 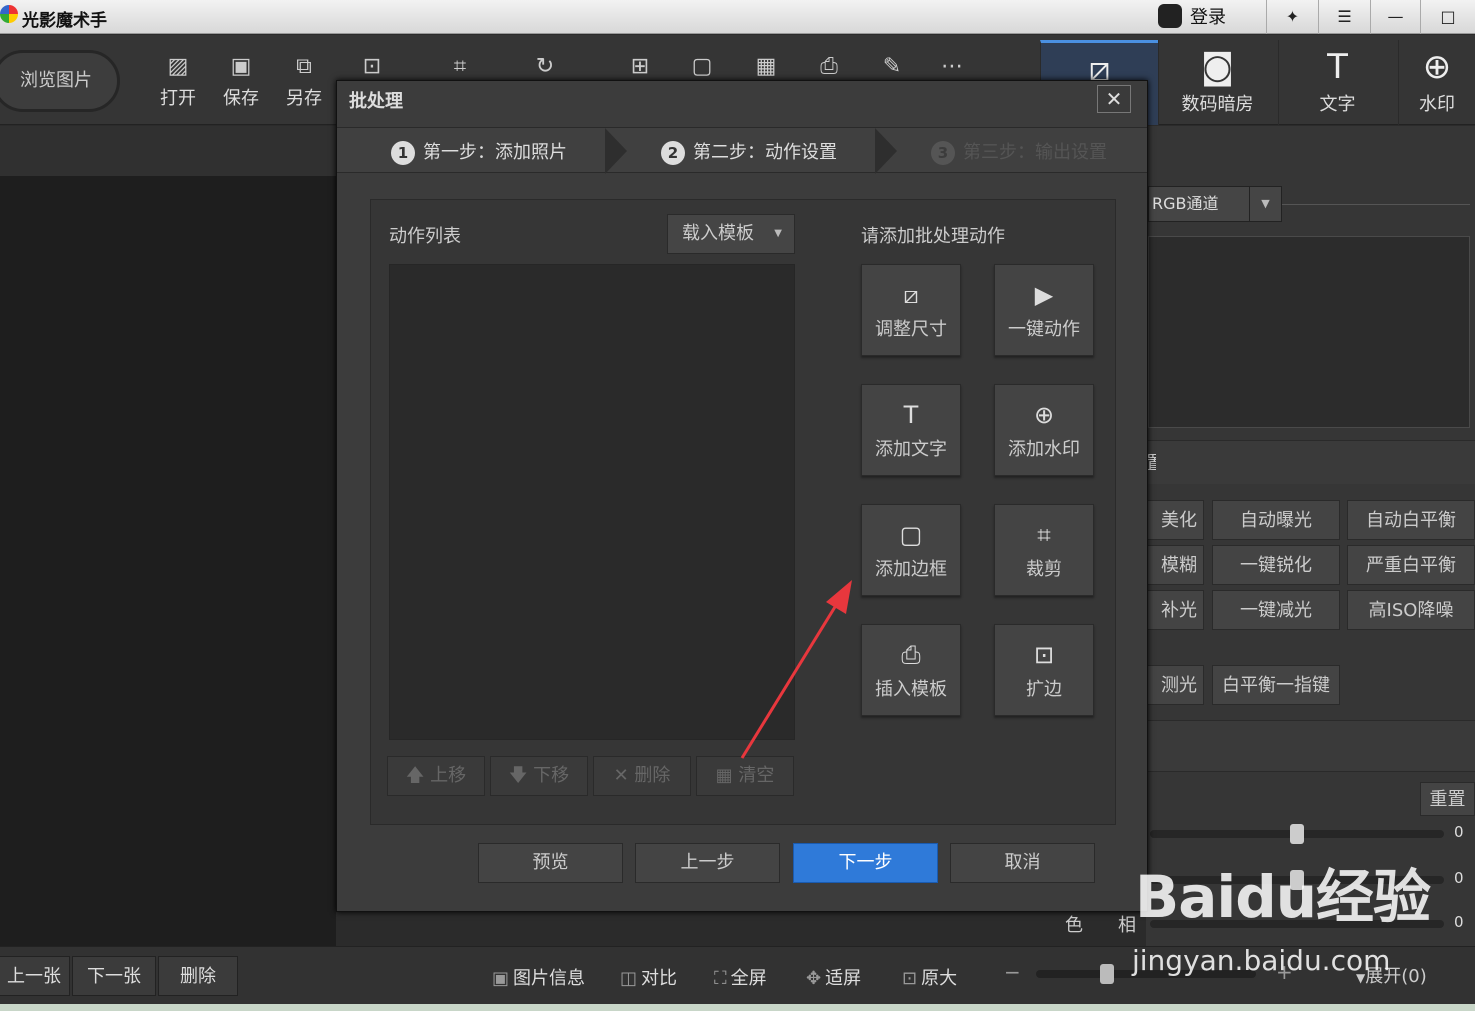 What do you see at coordinates (790, 680) in the screenshot?
I see `arrow-shaft` at bounding box center [790, 680].